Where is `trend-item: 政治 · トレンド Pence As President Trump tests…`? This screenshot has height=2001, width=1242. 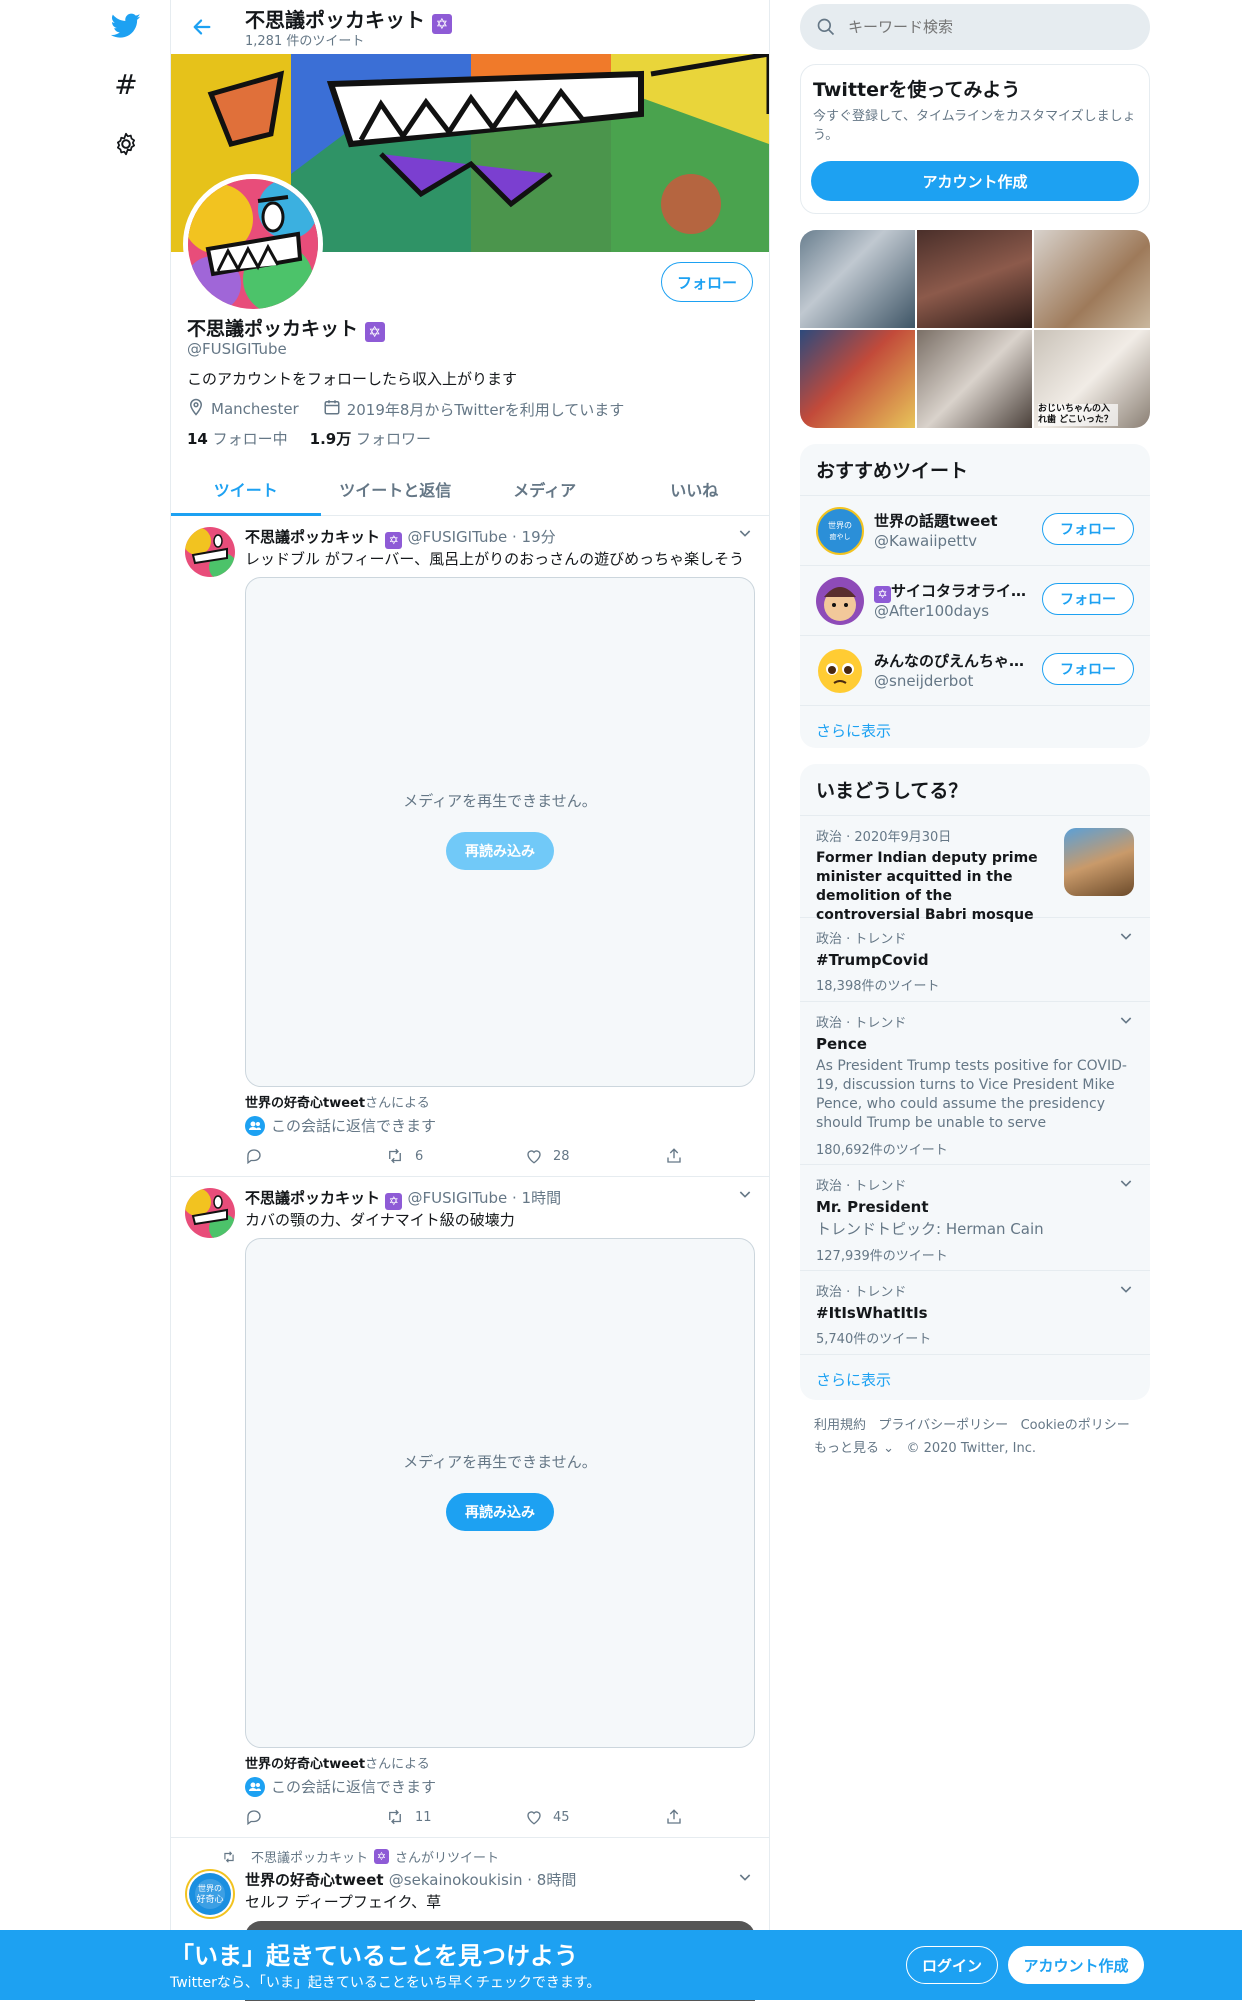 trend-item: 政治 · トレンド Pence As President Trump tests… is located at coordinates (975, 1083).